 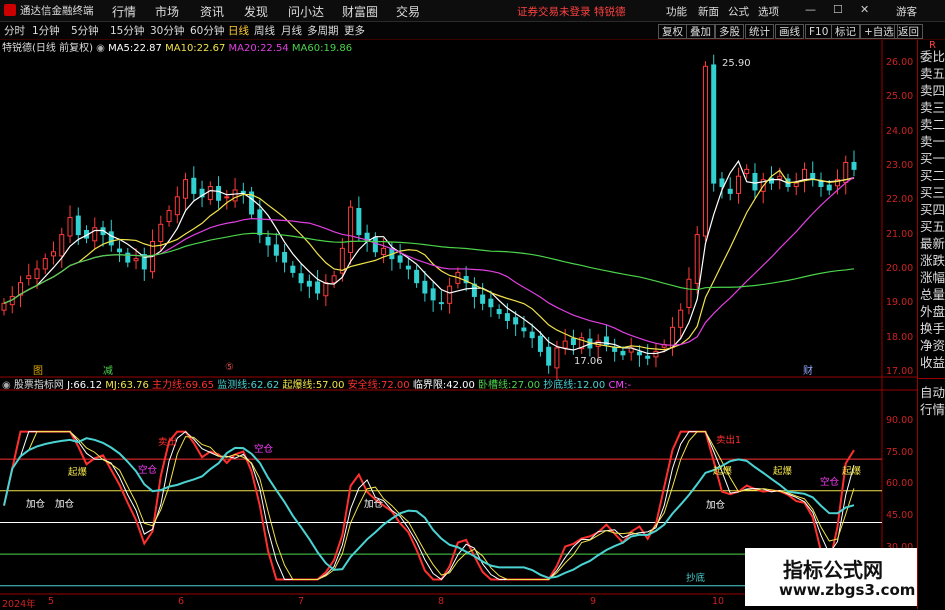 I want to click on rp-shouyi: 收益, so click(x=932, y=362).